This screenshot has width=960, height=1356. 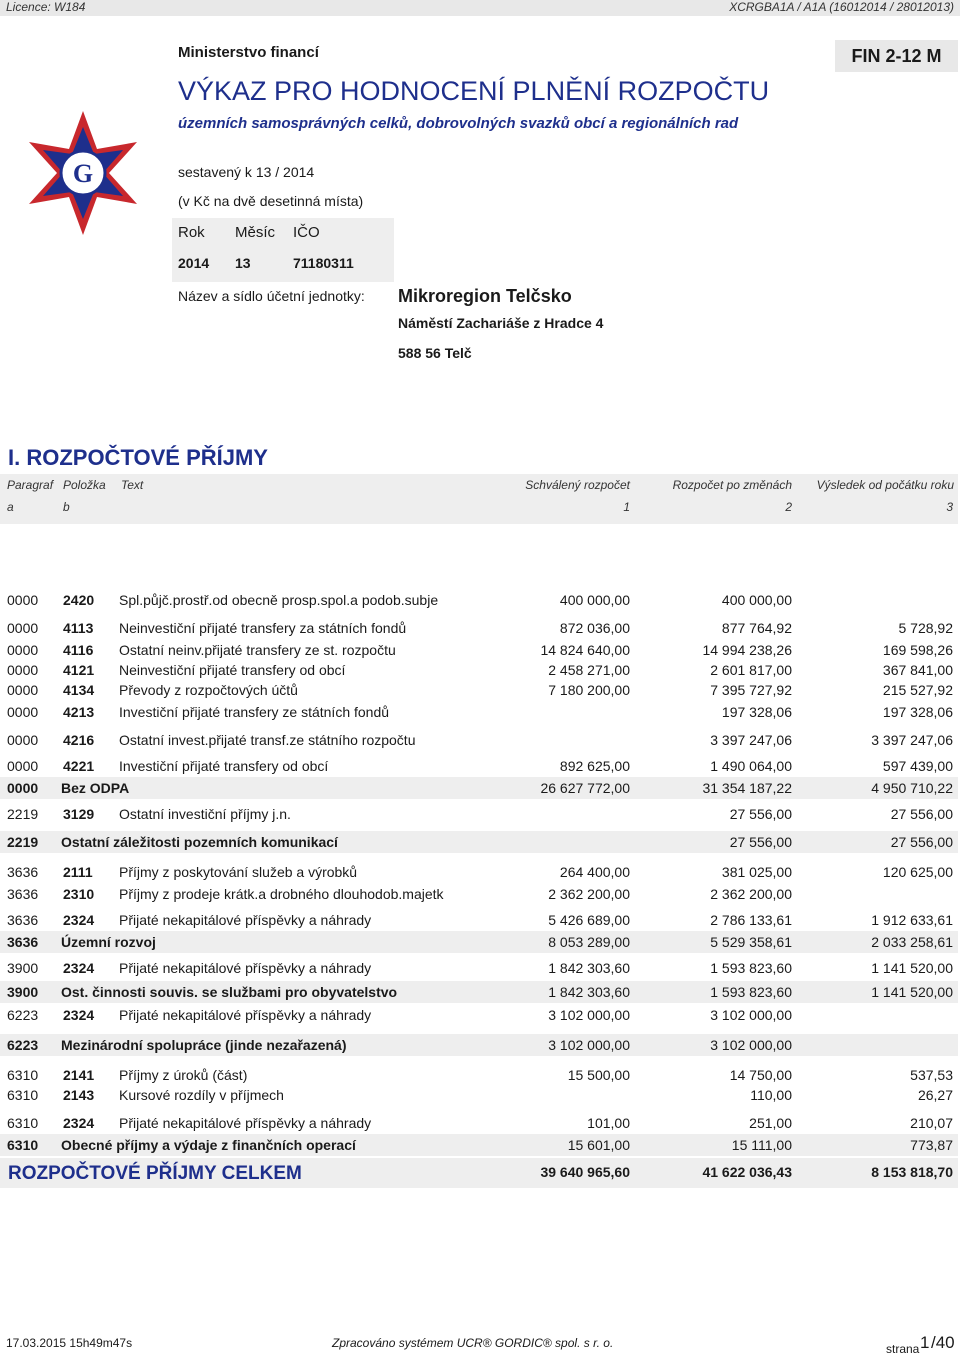 What do you see at coordinates (751, 766) in the screenshot?
I see `zmeny-cell: 1 490 064,00` at bounding box center [751, 766].